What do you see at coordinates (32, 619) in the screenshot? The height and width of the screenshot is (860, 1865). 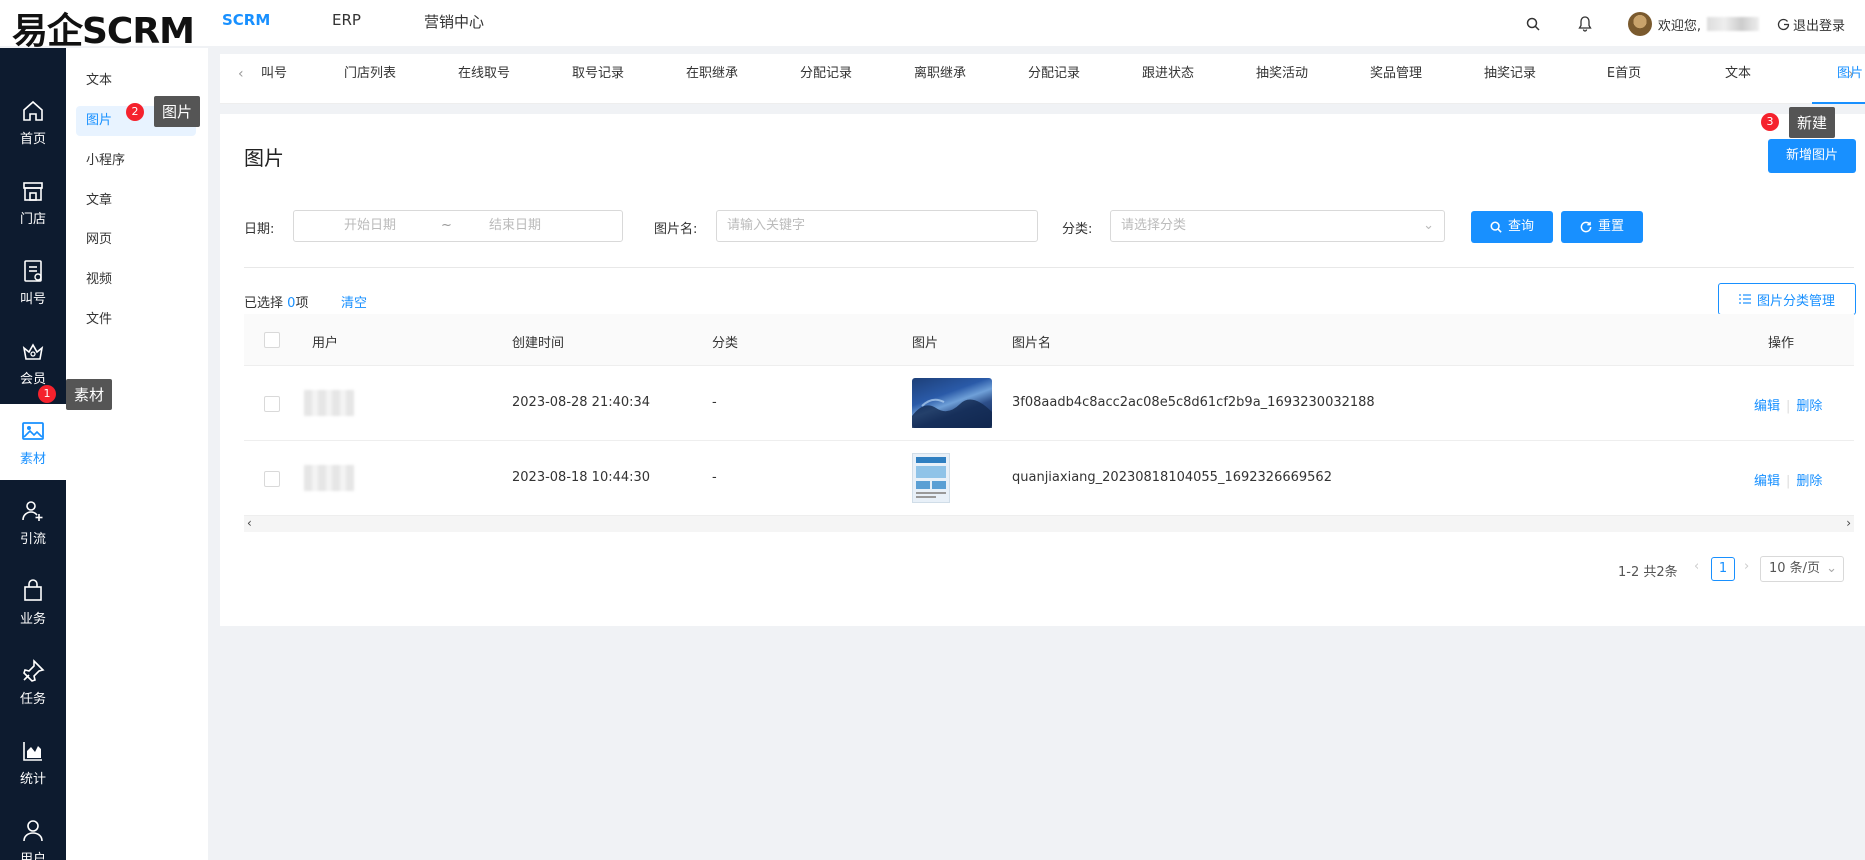 I see `sidebar-item-label: 业务` at bounding box center [32, 619].